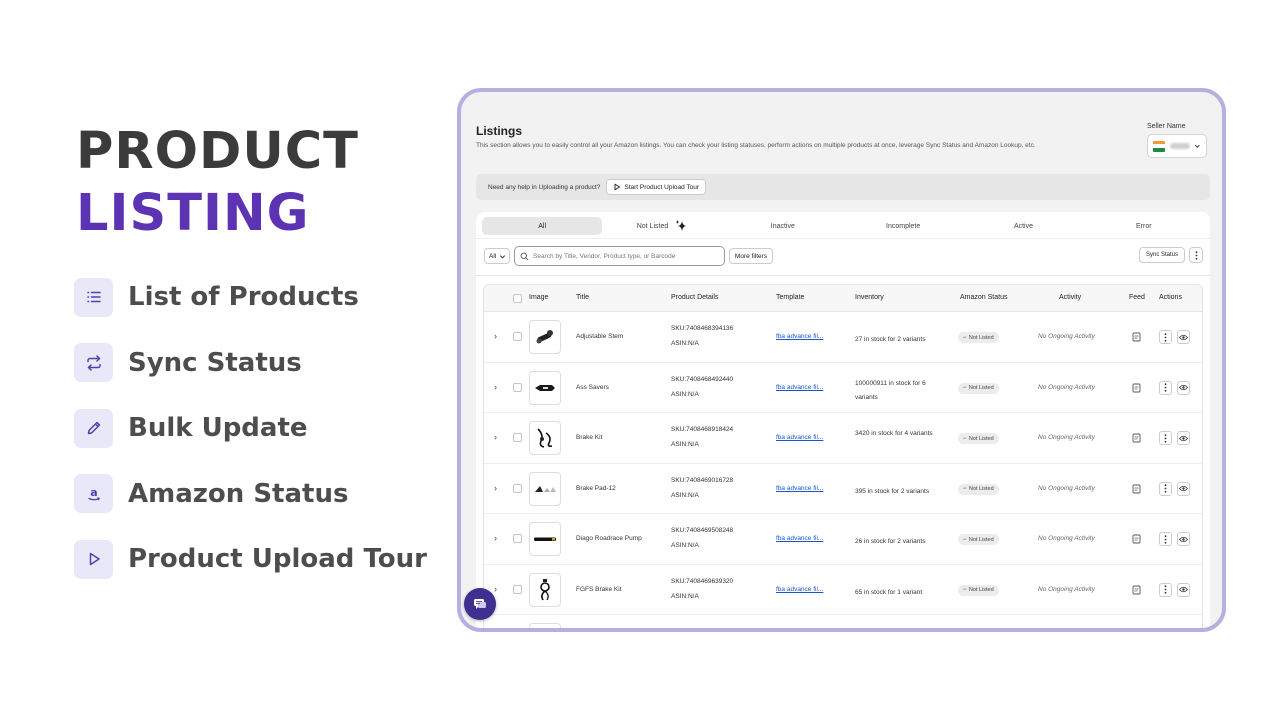  Describe the element at coordinates (662, 226) in the screenshot. I see `tab-not-listed: Not Listed` at that location.